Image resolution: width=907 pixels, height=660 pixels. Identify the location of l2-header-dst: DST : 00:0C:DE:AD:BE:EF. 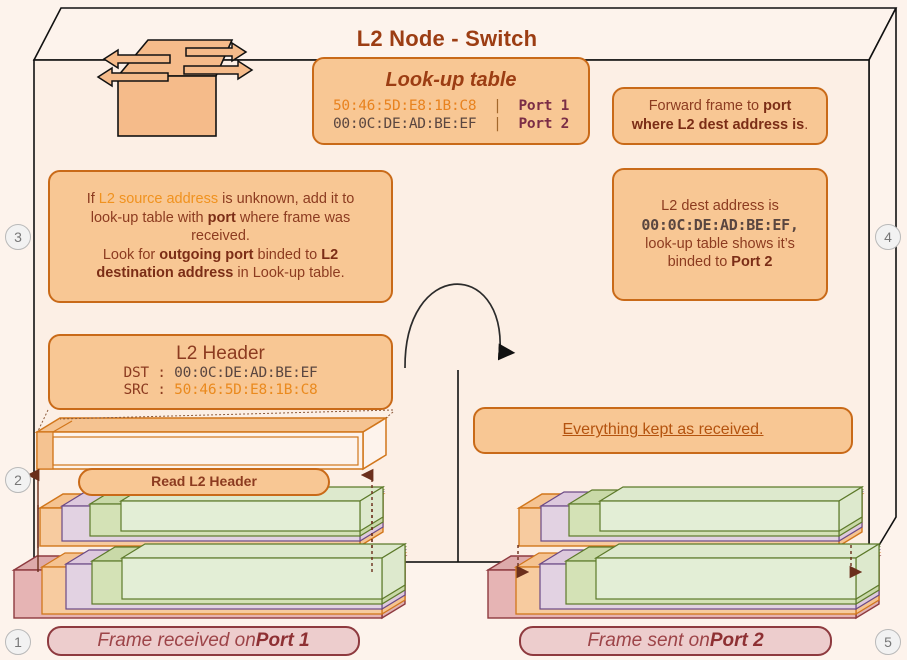
(220, 373).